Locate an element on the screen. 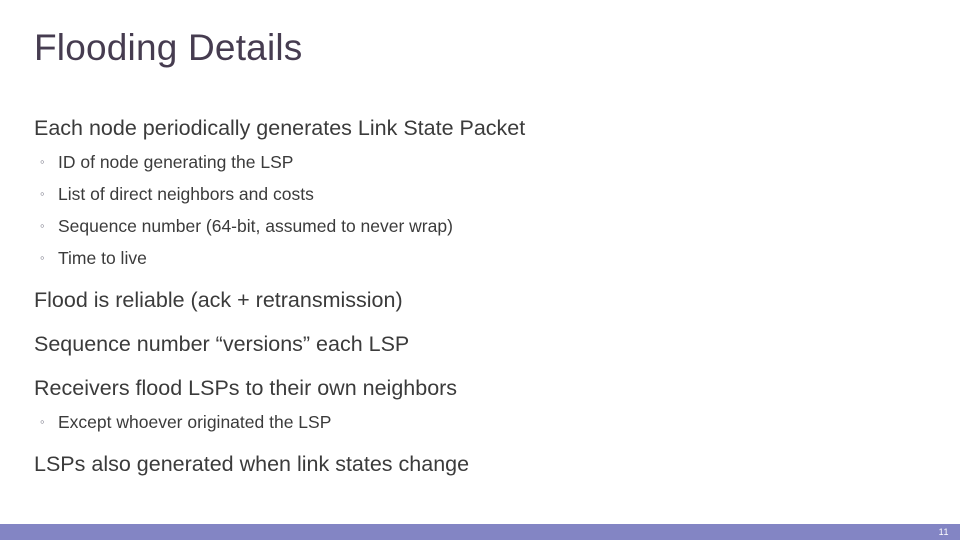  bullet-text: Flood is reliable (ack + retransmission) is located at coordinates (218, 300).